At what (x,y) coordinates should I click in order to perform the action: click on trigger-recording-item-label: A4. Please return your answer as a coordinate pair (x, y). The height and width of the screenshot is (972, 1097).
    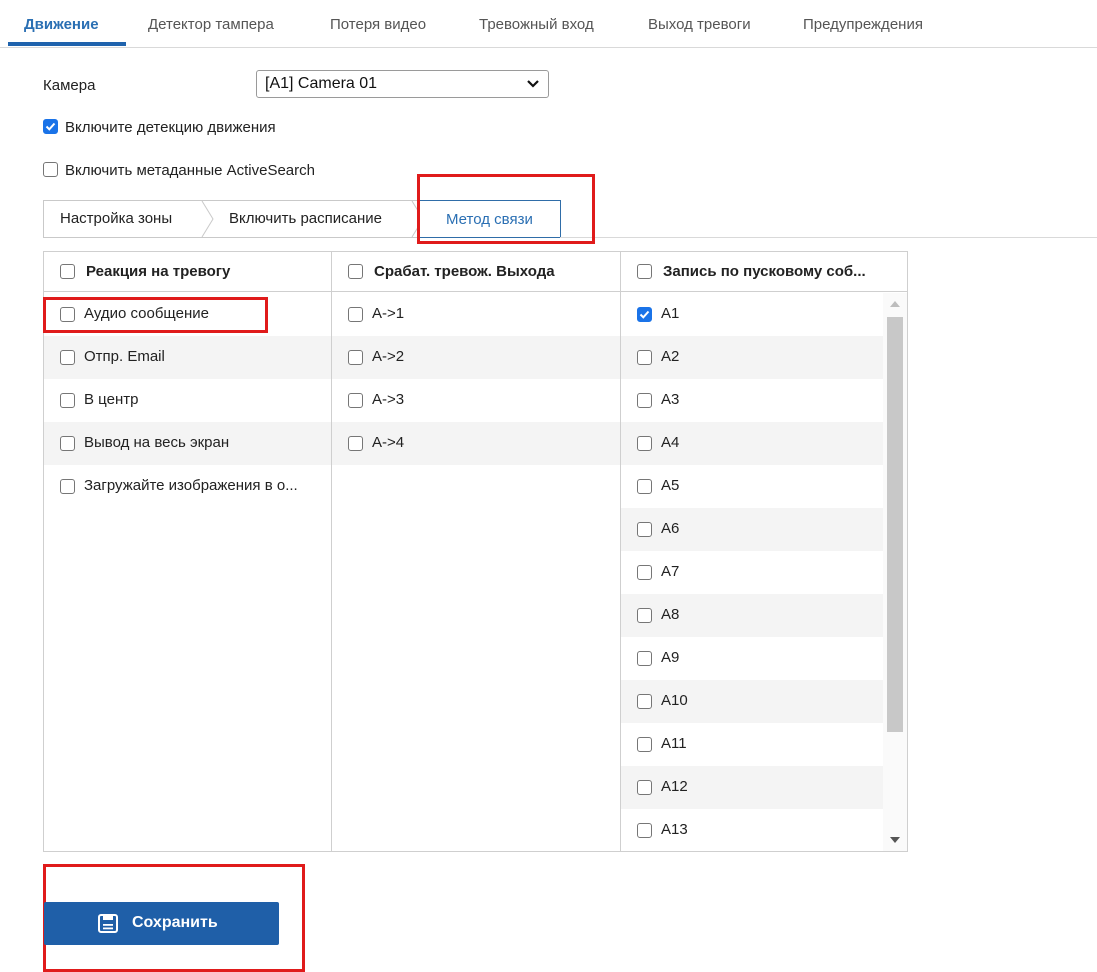
    Looking at the image, I should click on (670, 442).